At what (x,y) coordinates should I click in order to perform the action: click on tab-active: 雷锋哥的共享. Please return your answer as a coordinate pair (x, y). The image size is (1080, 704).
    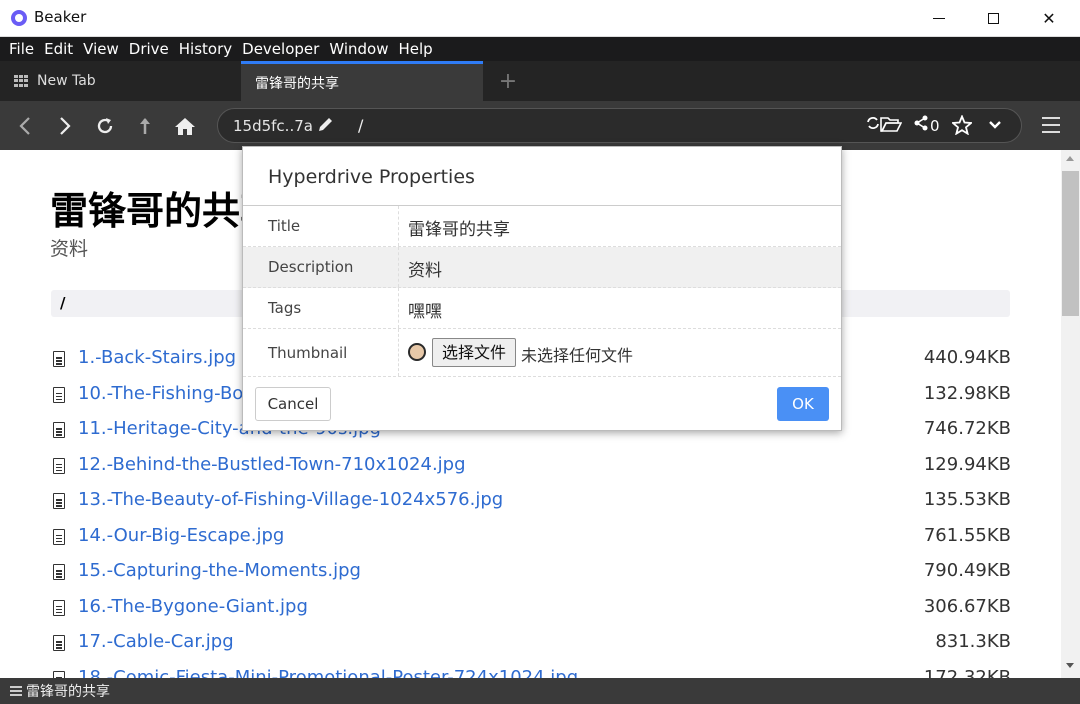
    Looking at the image, I should click on (362, 81).